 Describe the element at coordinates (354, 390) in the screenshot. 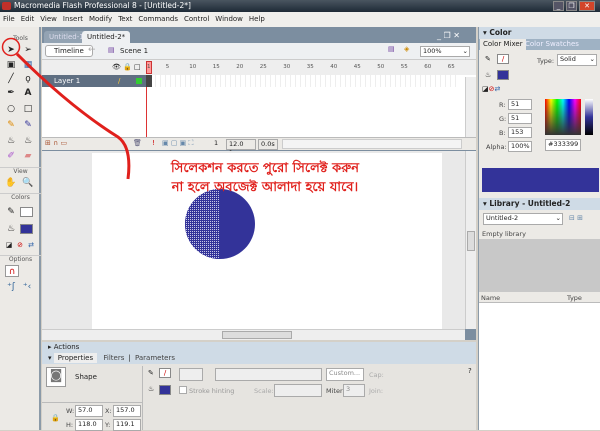

I see `miter-field: 3` at that location.